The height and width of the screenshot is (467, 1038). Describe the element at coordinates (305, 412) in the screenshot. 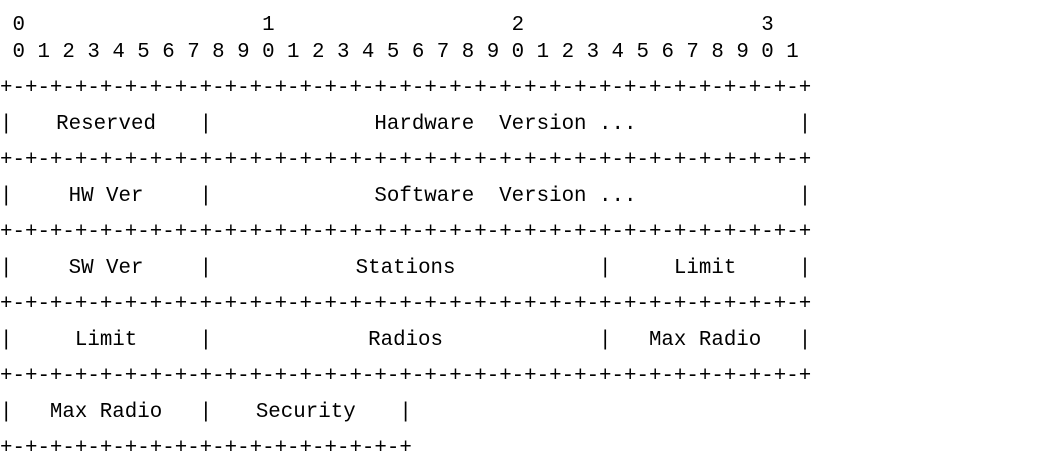

I see `field-label: Security` at that location.